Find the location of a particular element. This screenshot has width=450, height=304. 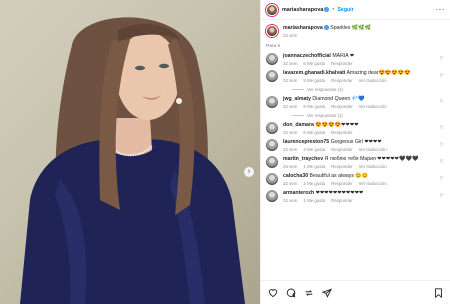

caption-avatar is located at coordinates (272, 31).